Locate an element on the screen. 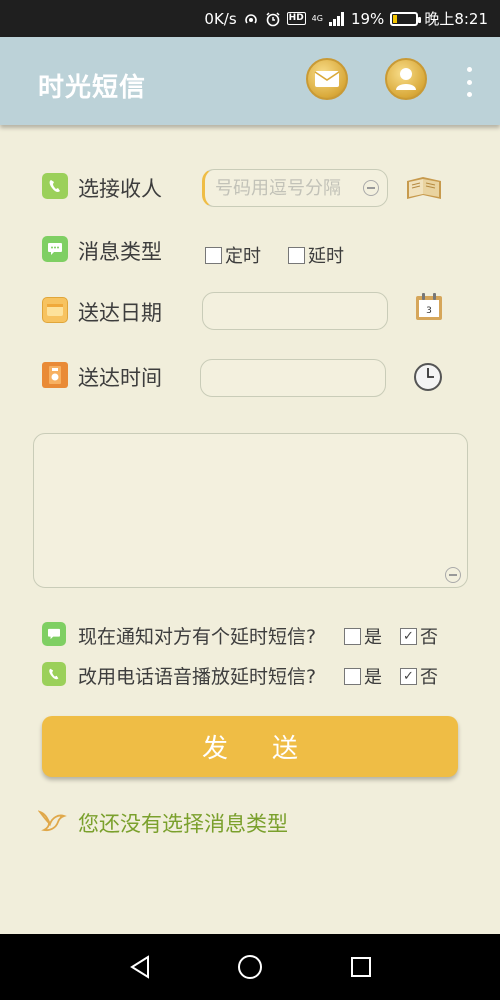 The width and height of the screenshot is (500, 1000). app-title: 时光短信 is located at coordinates (92, 88).